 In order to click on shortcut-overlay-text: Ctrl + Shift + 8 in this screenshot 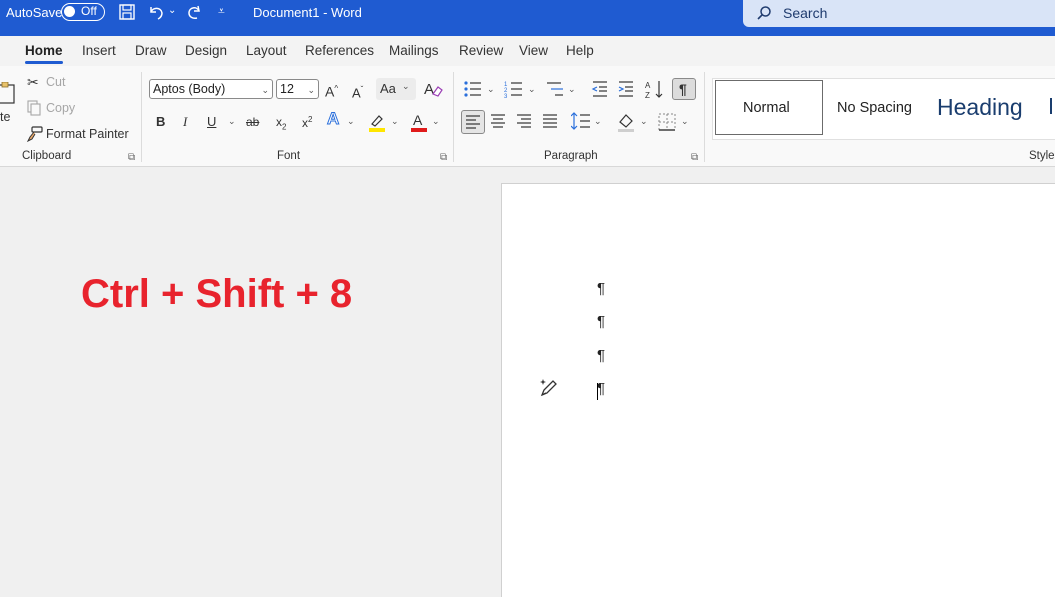, I will do `click(217, 294)`.